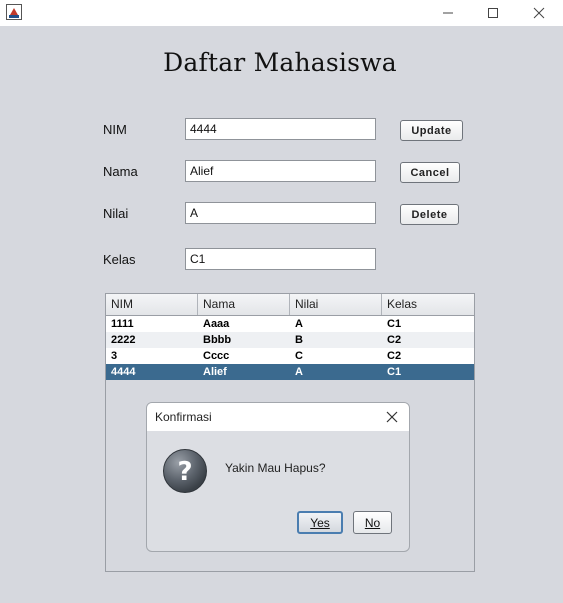  What do you see at coordinates (280, 62) in the screenshot?
I see `page-title: Daftar Mahasiswa` at bounding box center [280, 62].